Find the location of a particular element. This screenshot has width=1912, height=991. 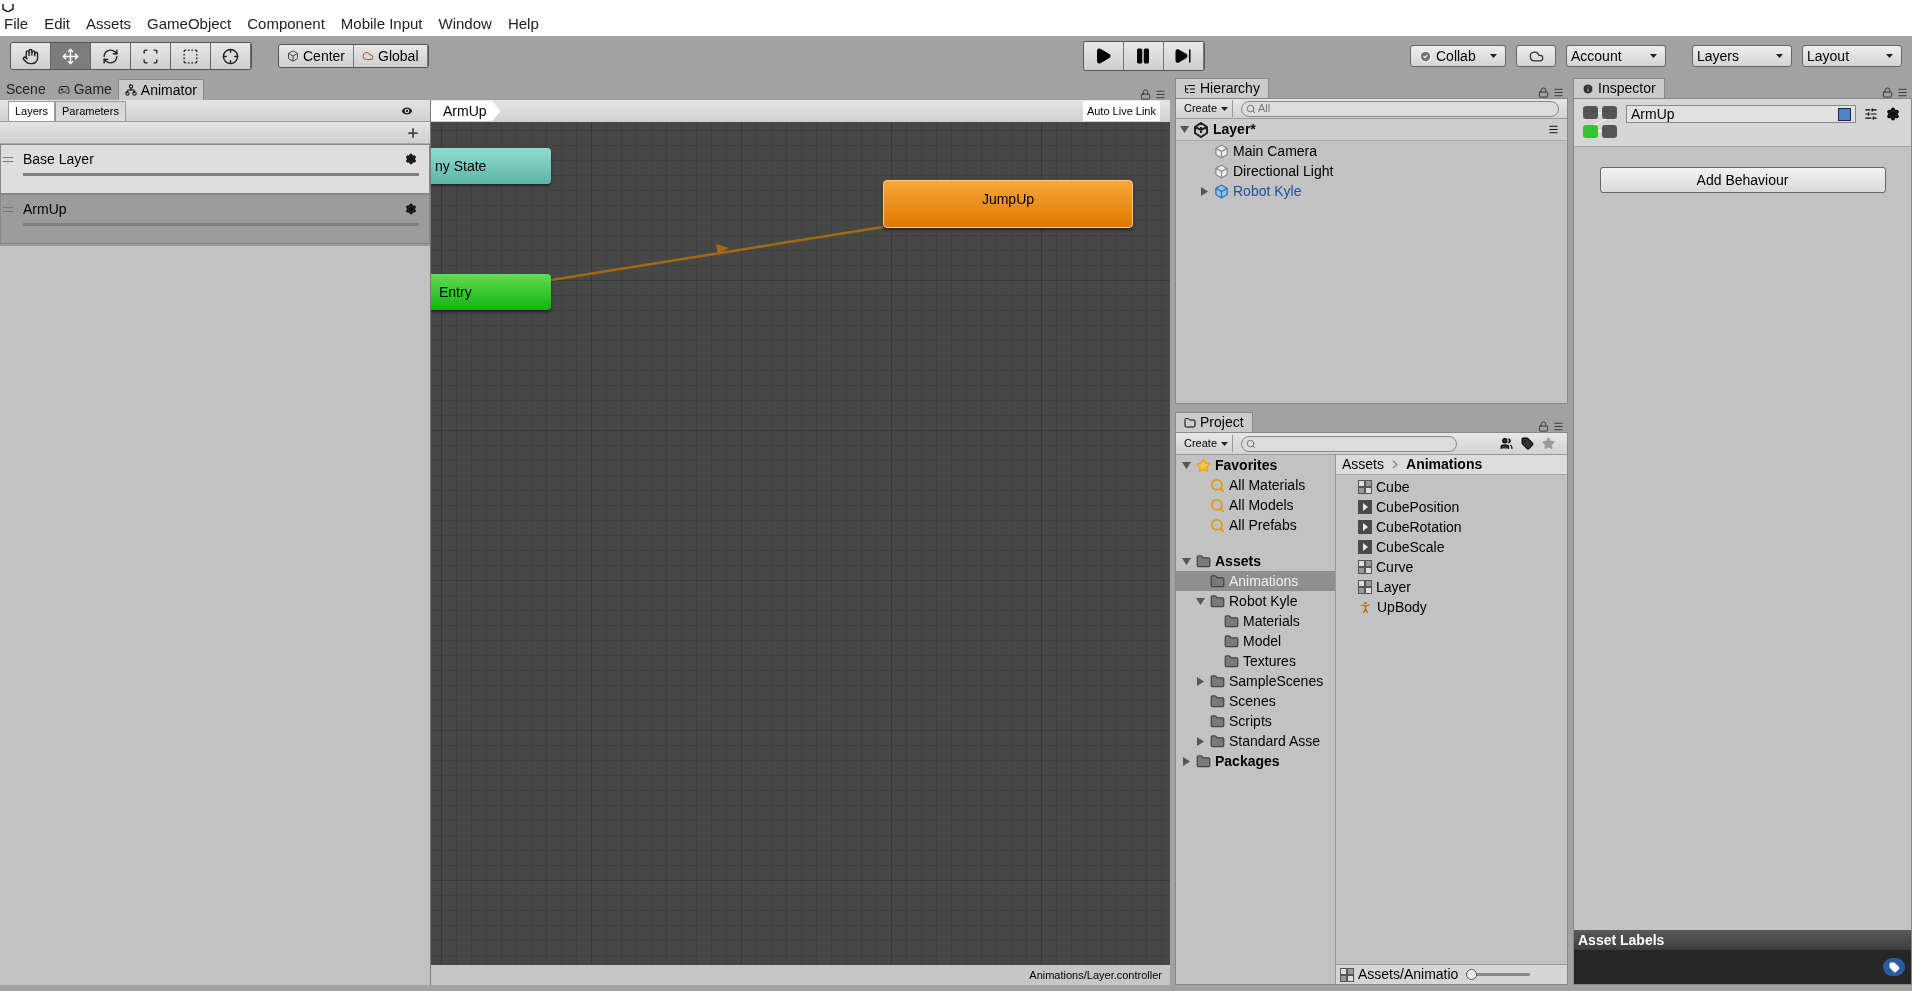

slider-thumb is located at coordinates (1472, 974).